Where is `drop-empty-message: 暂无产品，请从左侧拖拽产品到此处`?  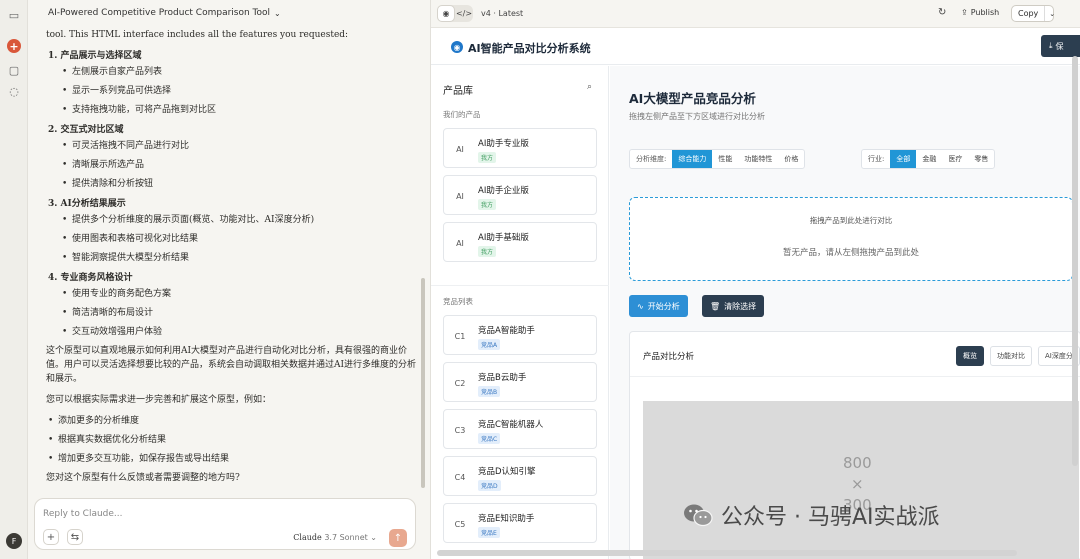 drop-empty-message: 暂无产品，请从左侧拖拽产品到此处 is located at coordinates (850, 253).